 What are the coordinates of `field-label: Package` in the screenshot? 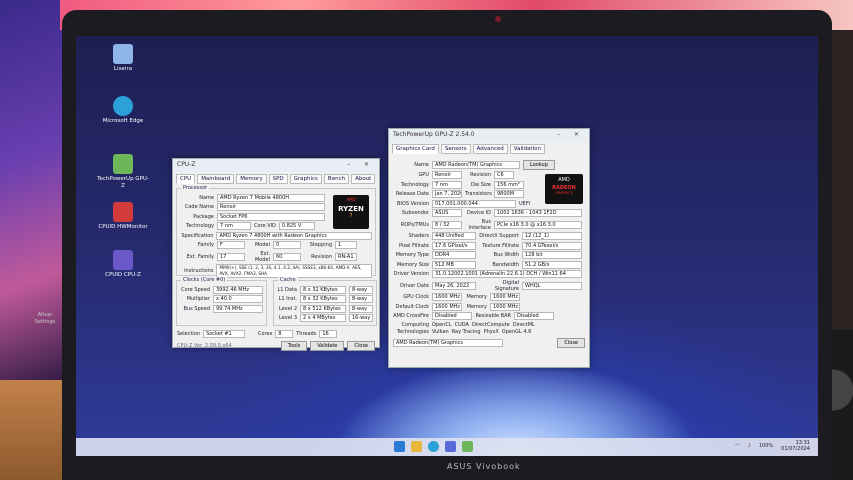 It's located at (203, 216).